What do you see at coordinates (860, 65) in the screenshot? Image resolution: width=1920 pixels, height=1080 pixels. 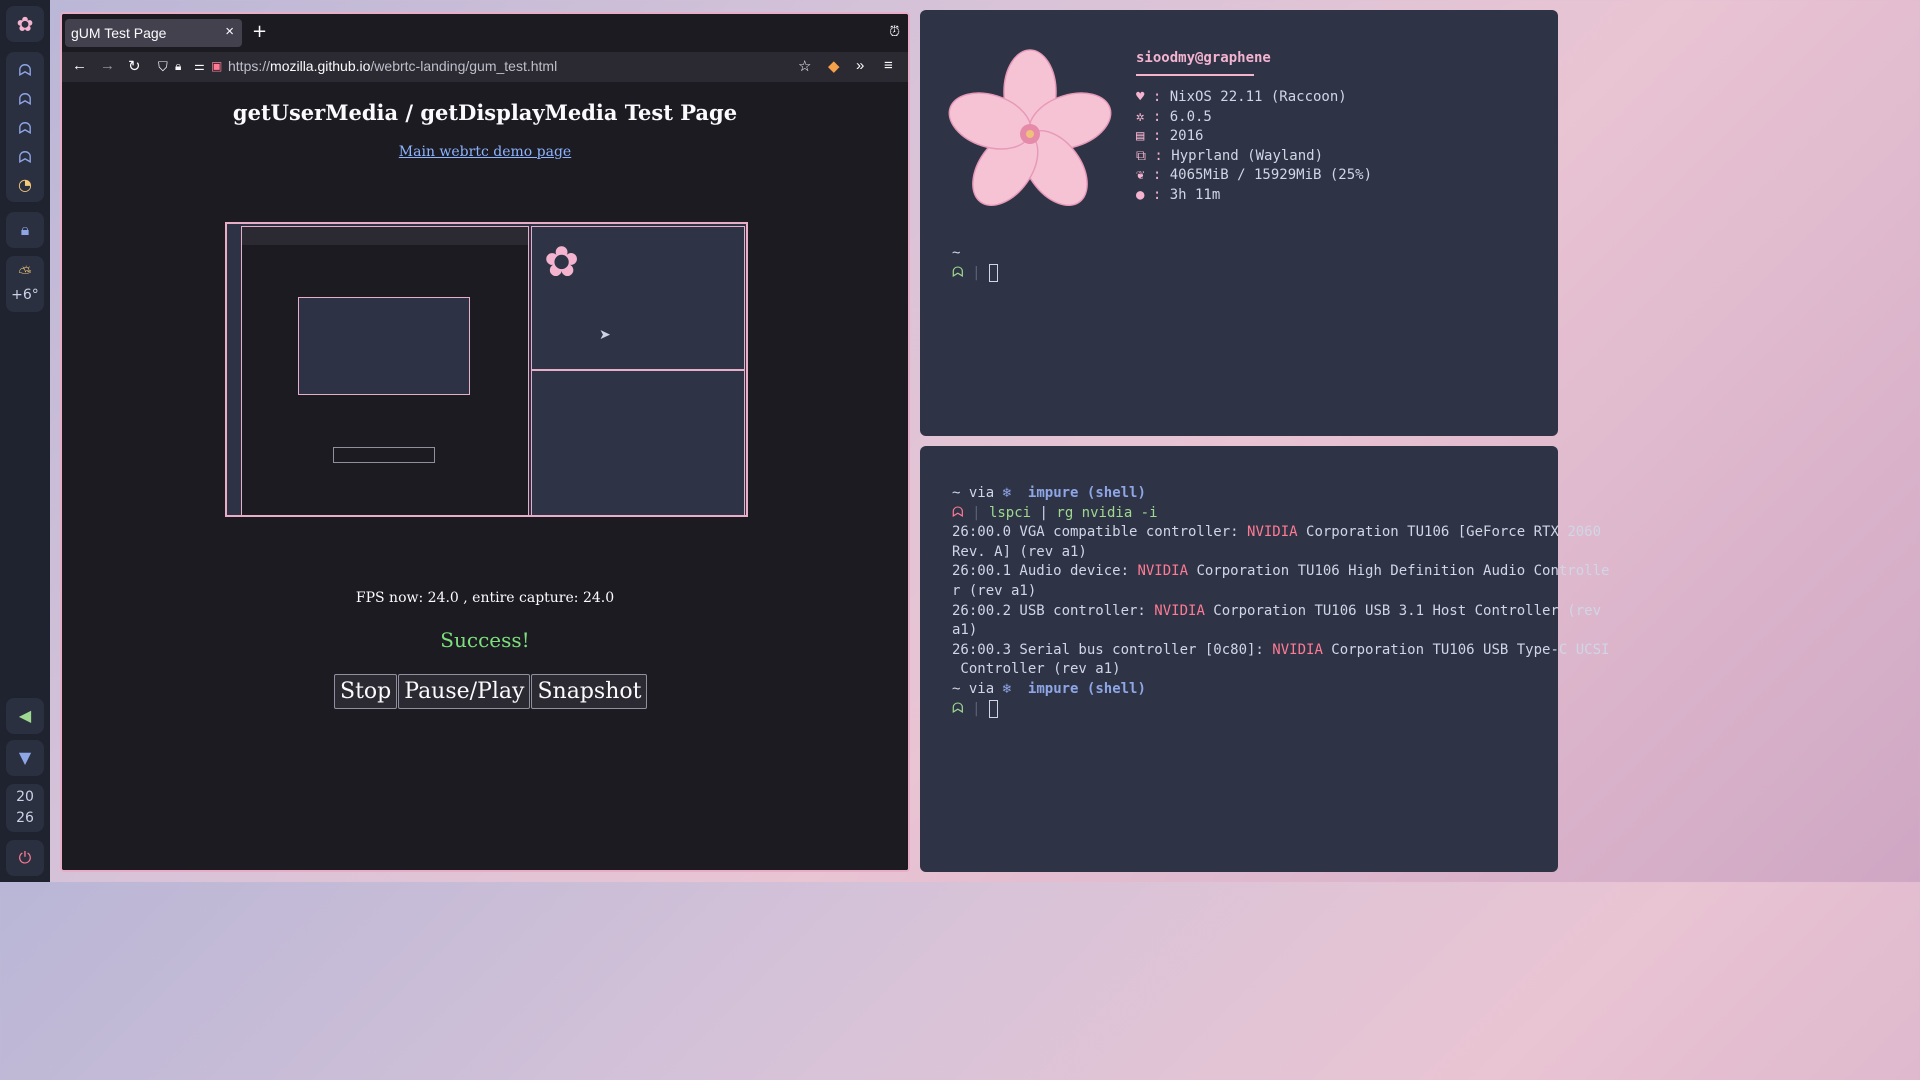 I see `overflow-chevron-icon: »` at bounding box center [860, 65].